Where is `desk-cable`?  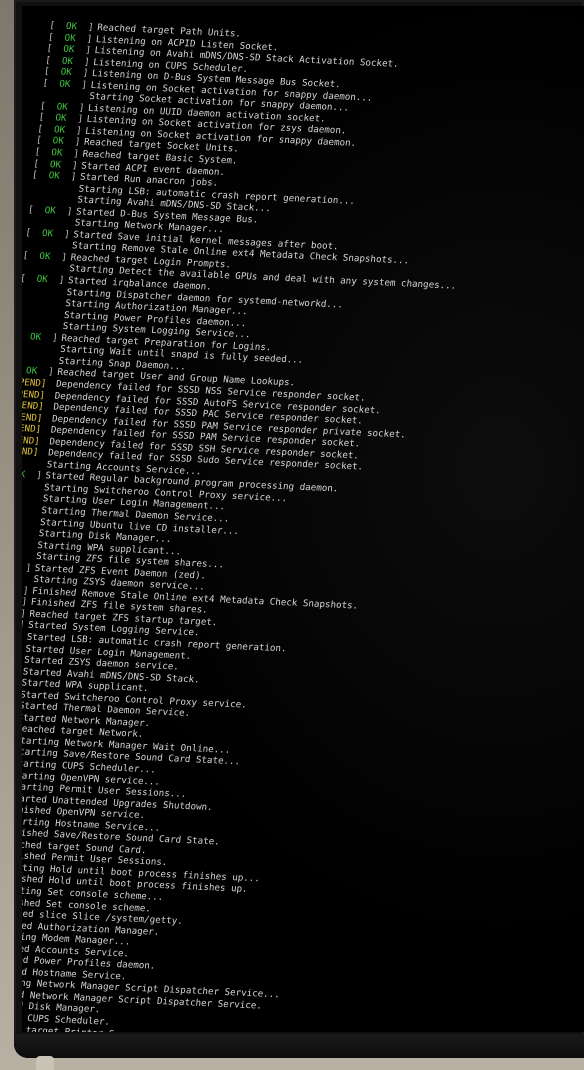
desk-cable is located at coordinates (45, 1063).